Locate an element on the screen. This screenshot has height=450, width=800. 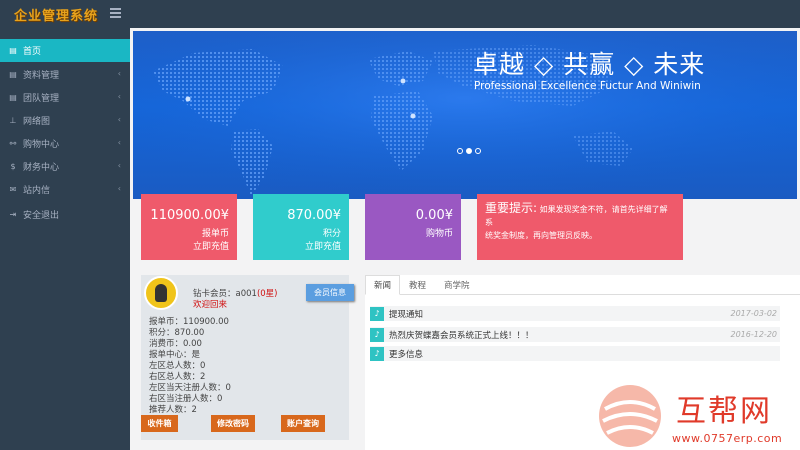
sidebar-item-label: 站内信 is located at coordinates (37, 191).